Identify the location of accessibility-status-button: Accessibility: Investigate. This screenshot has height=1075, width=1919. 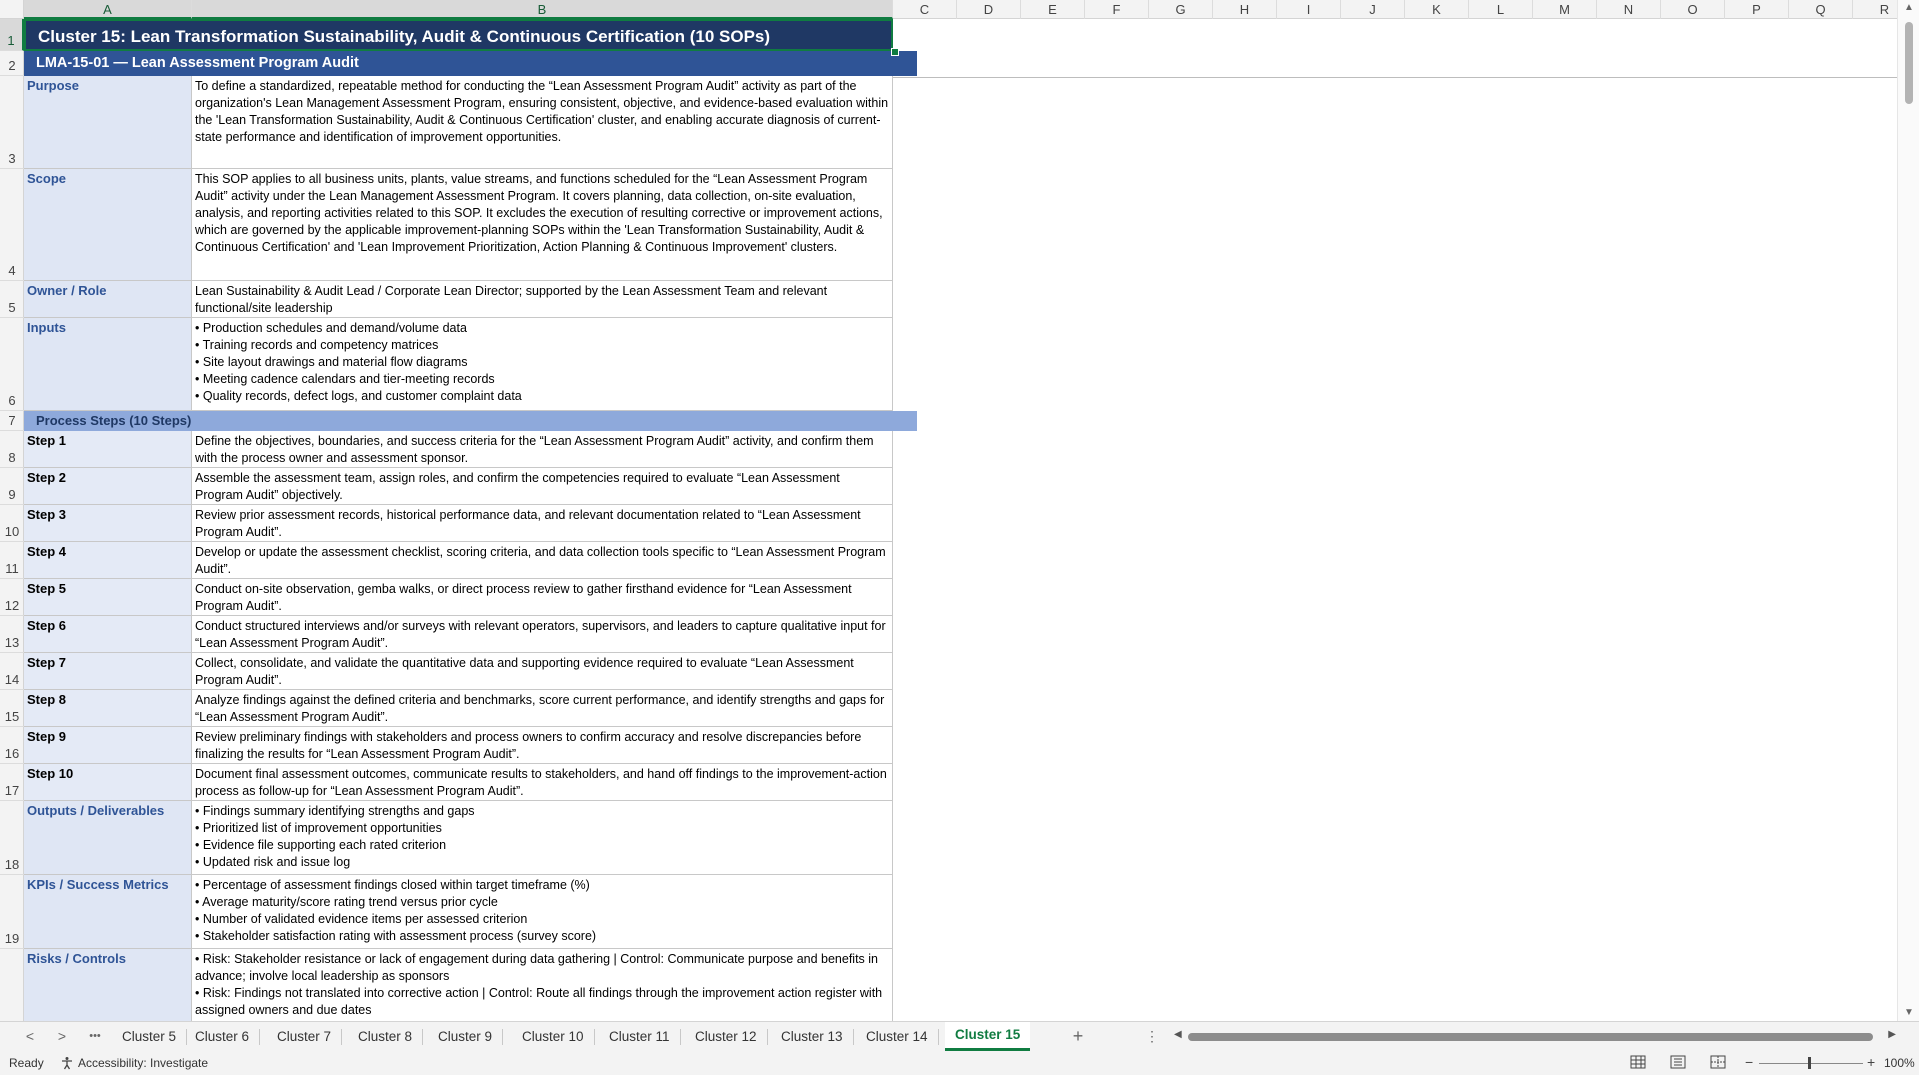
(134, 1063).